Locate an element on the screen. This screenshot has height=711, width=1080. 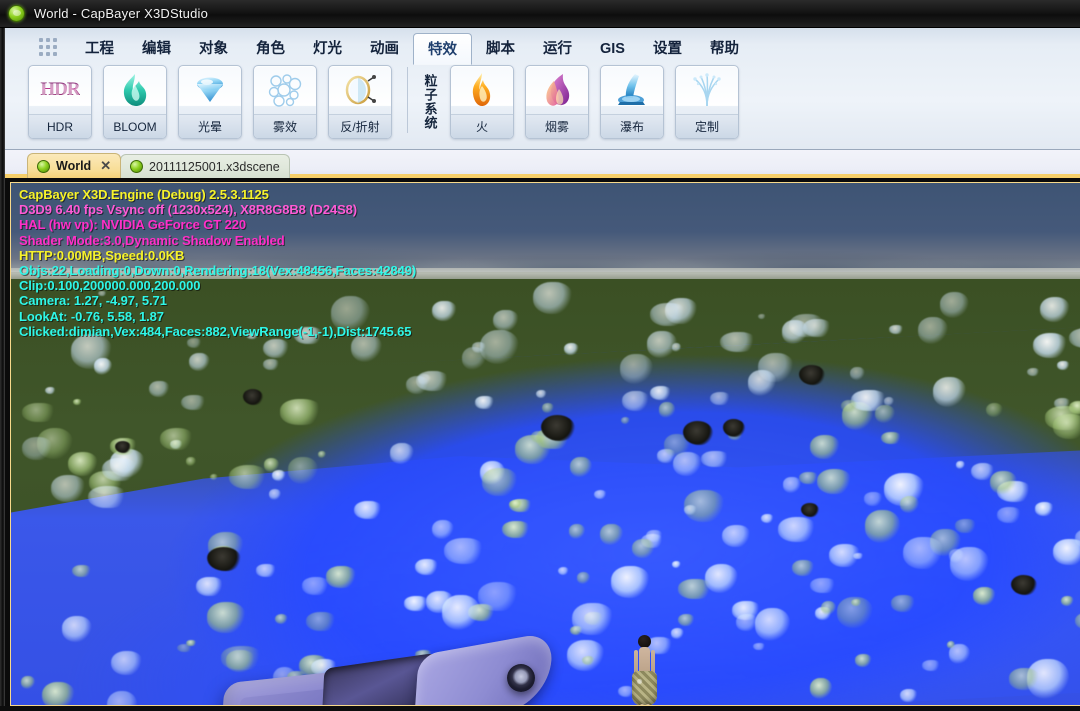
menu-item-gis: GIS is located at coordinates (612, 49).